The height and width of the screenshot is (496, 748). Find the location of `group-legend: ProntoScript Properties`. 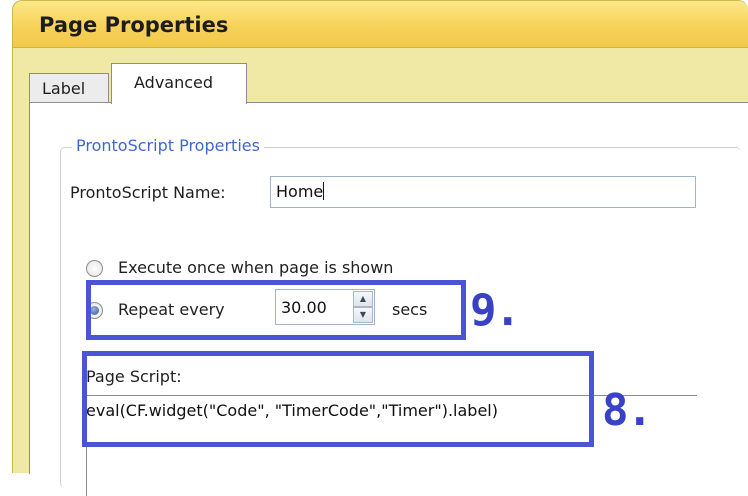

group-legend: ProntoScript Properties is located at coordinates (168, 145).